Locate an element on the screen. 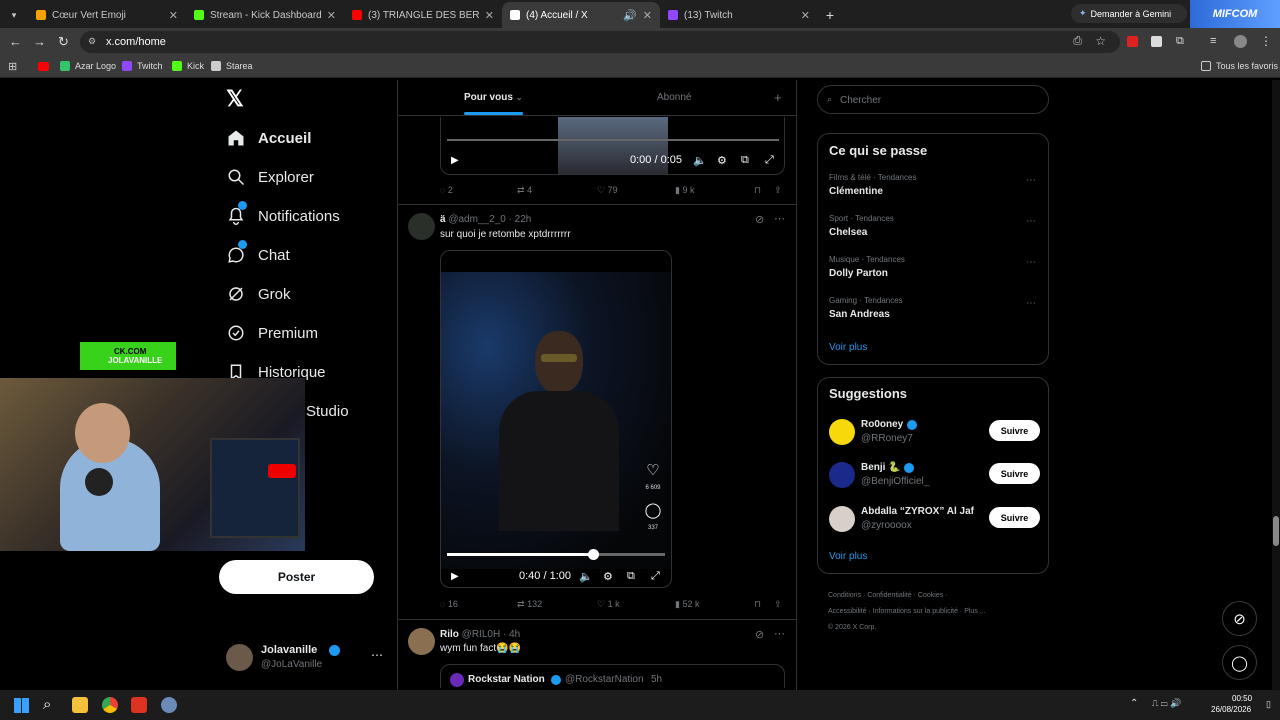 The image size is (1280, 720). suggestion-item: Ro0oney @RRoney7 Suivre is located at coordinates (933, 433).